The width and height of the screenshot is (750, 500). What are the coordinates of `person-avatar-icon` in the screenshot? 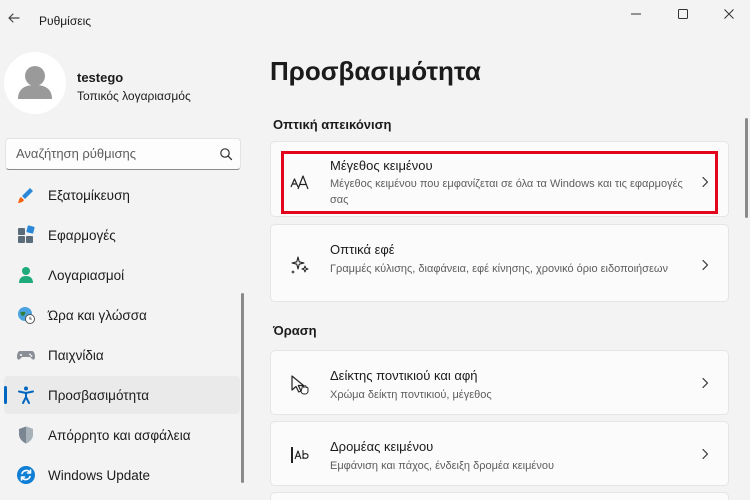 It's located at (35, 82).